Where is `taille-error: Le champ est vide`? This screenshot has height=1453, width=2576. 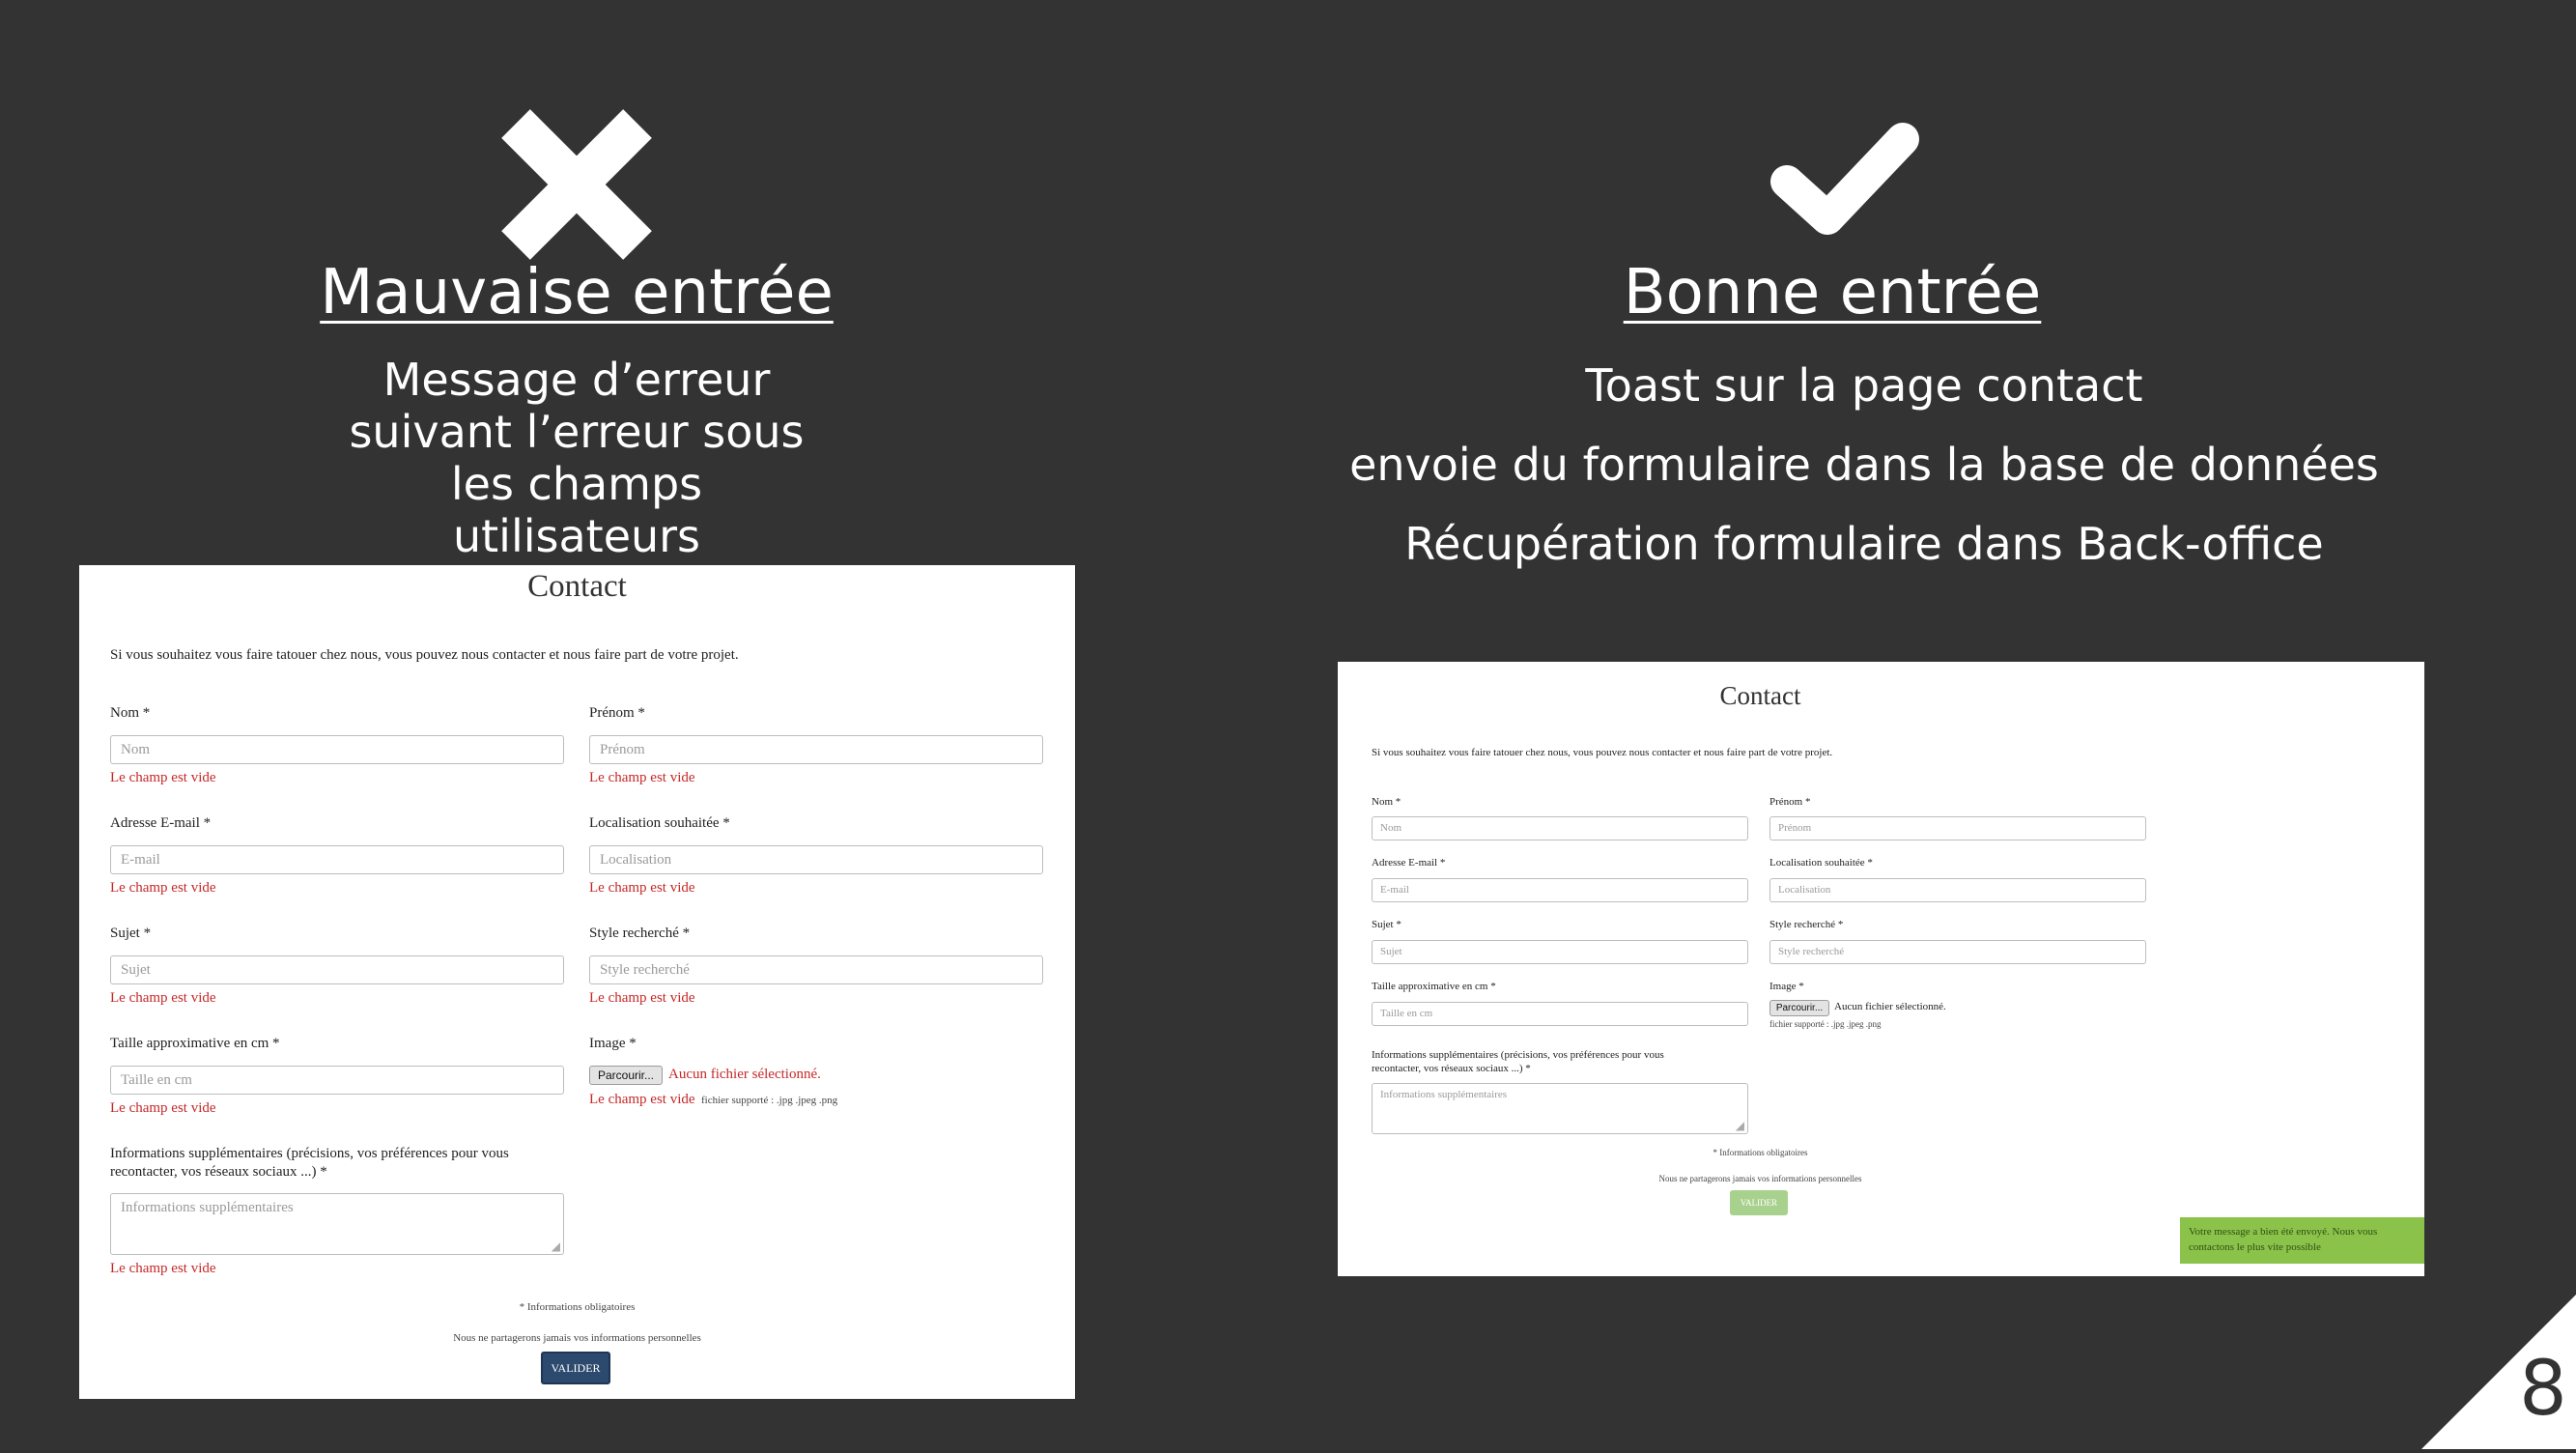
taille-error: Le champ est vide is located at coordinates (163, 1108).